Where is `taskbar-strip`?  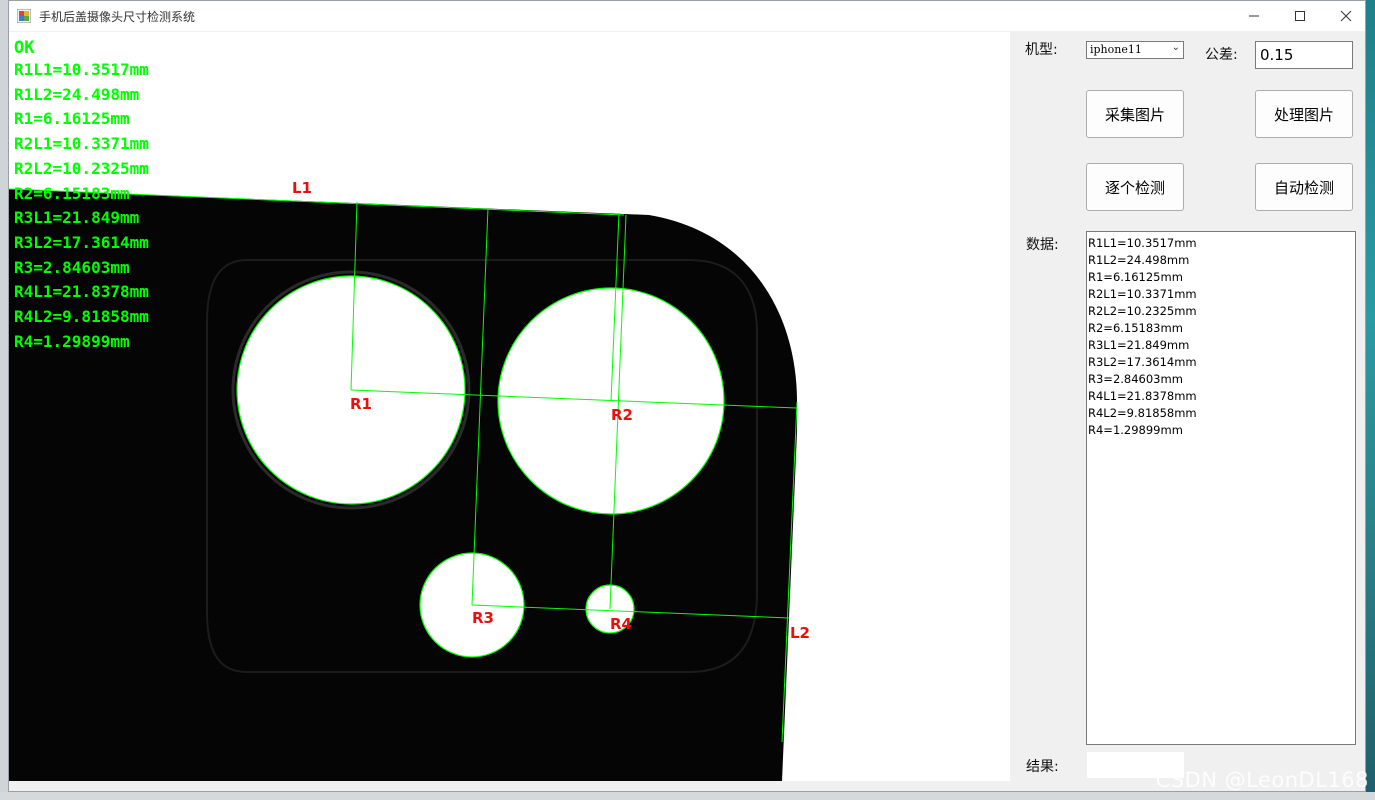 taskbar-strip is located at coordinates (687, 796).